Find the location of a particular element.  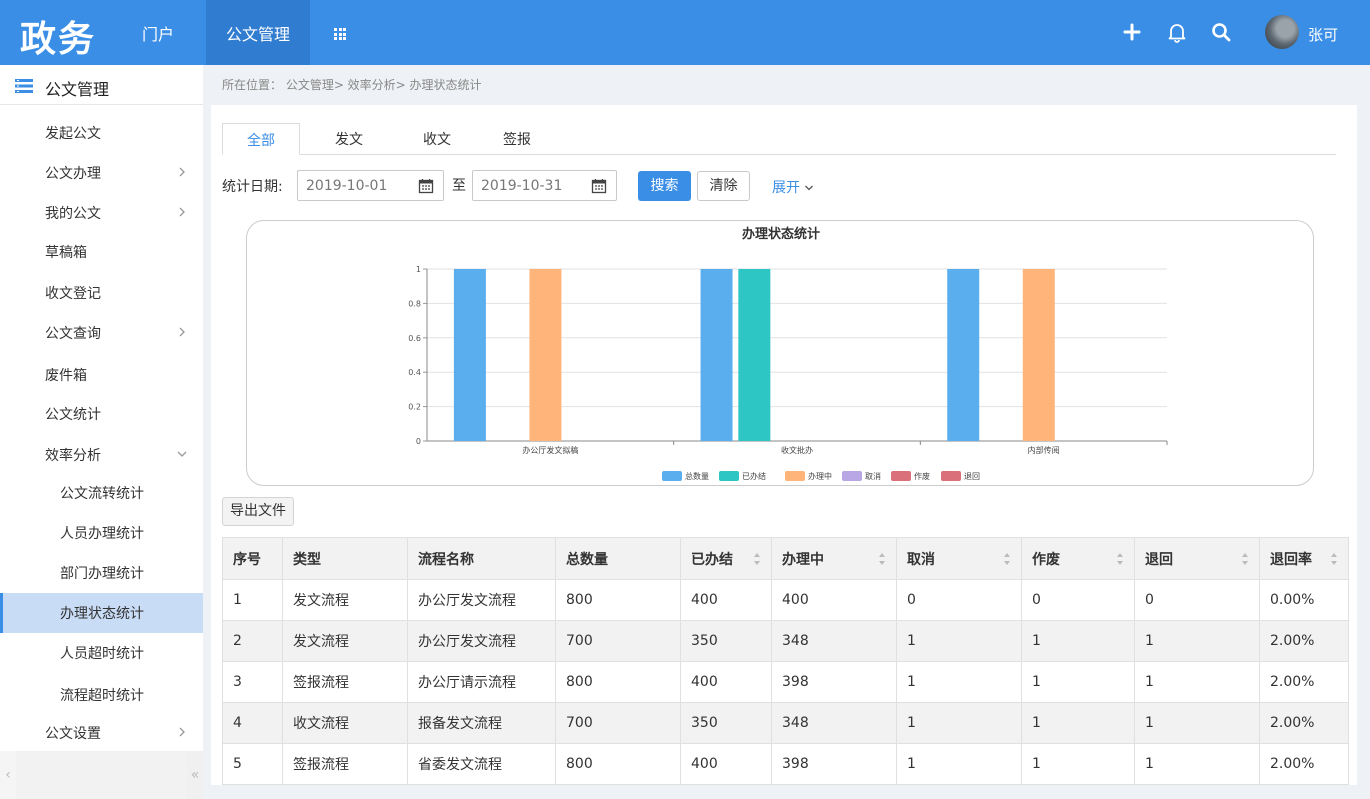

table-row: 2 发文流程 办公厅发文流程 700 350 348 1 1 1 2.00% is located at coordinates (785, 641).